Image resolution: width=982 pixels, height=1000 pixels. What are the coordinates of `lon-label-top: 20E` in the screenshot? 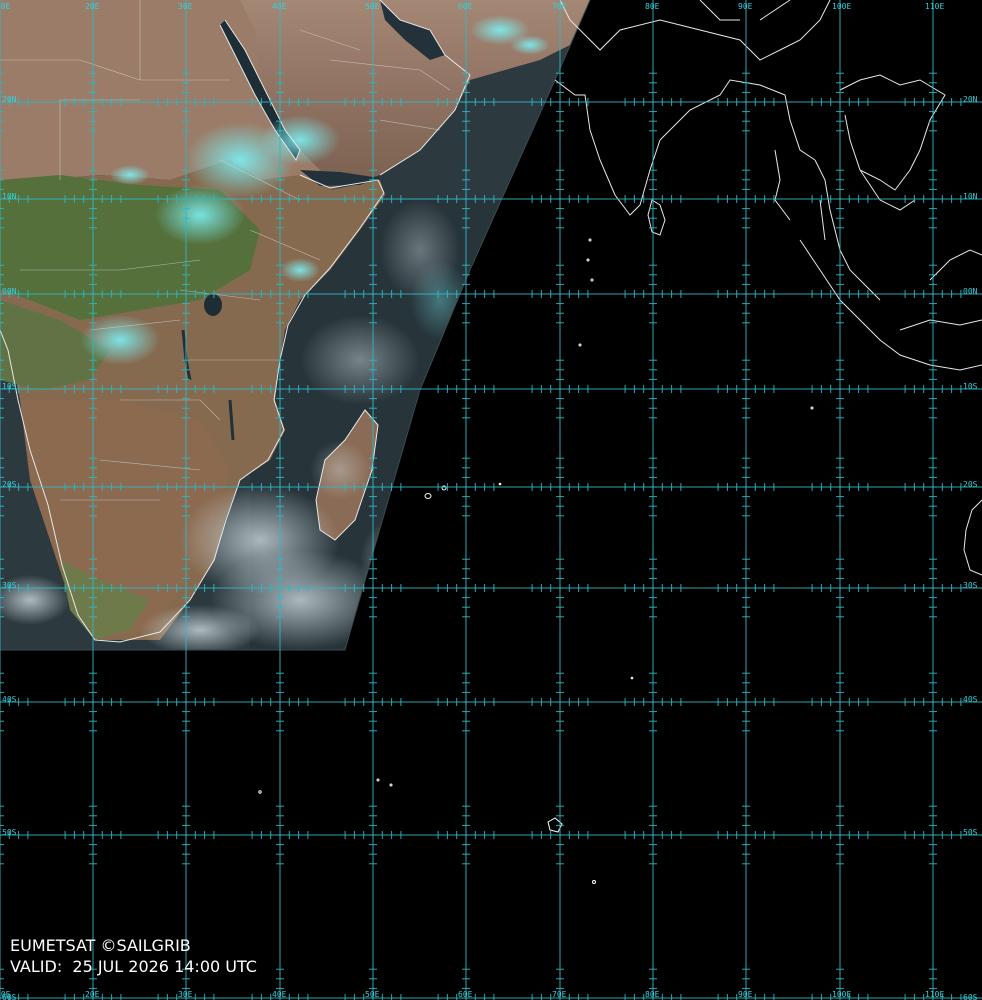 It's located at (92, 6).